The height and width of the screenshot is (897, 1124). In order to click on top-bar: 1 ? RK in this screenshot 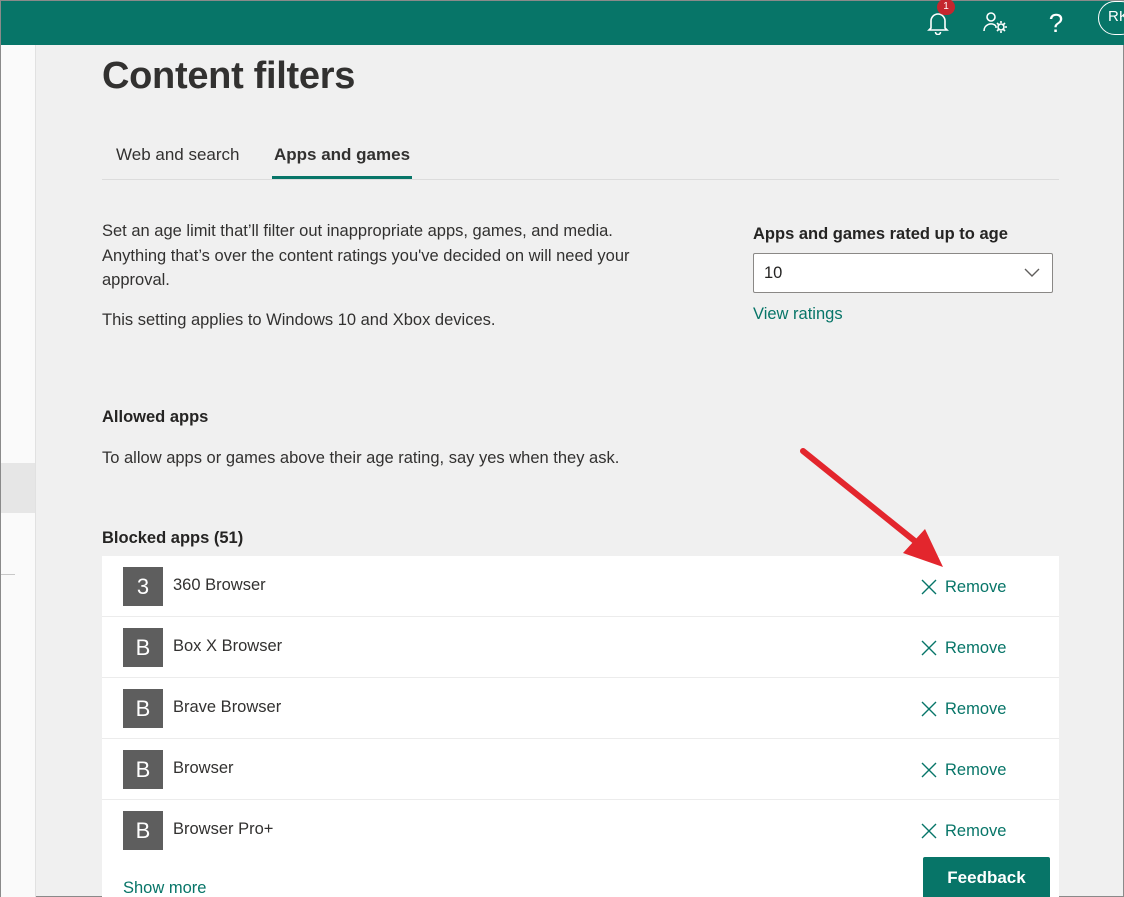, I will do `click(562, 22)`.